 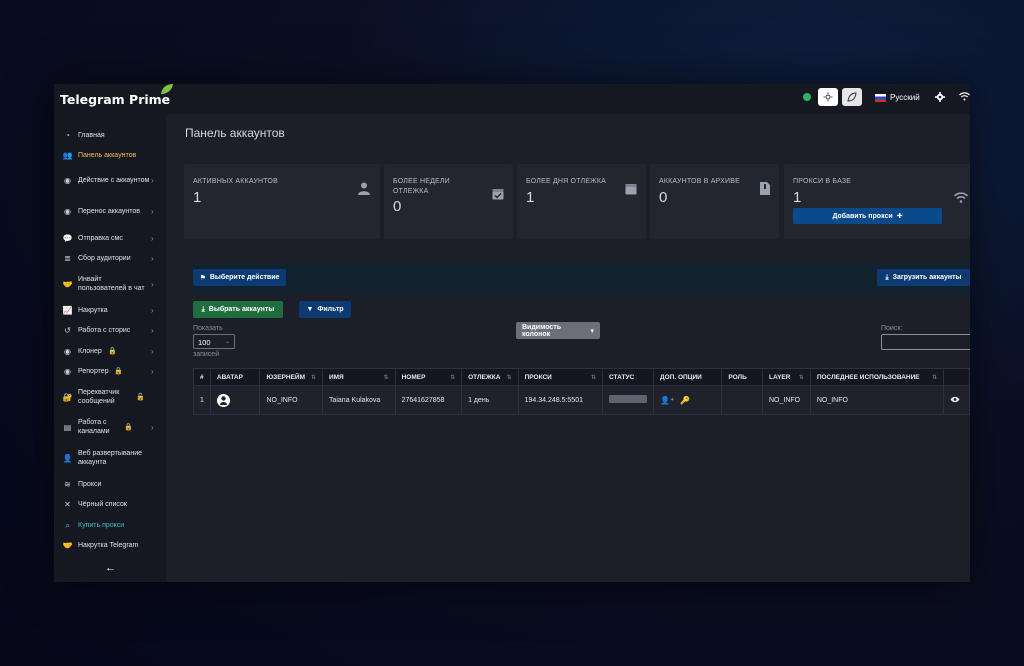 I want to click on sidebar-item-accounts-panel: 👥 Панель аккаунтов, so click(x=110, y=155).